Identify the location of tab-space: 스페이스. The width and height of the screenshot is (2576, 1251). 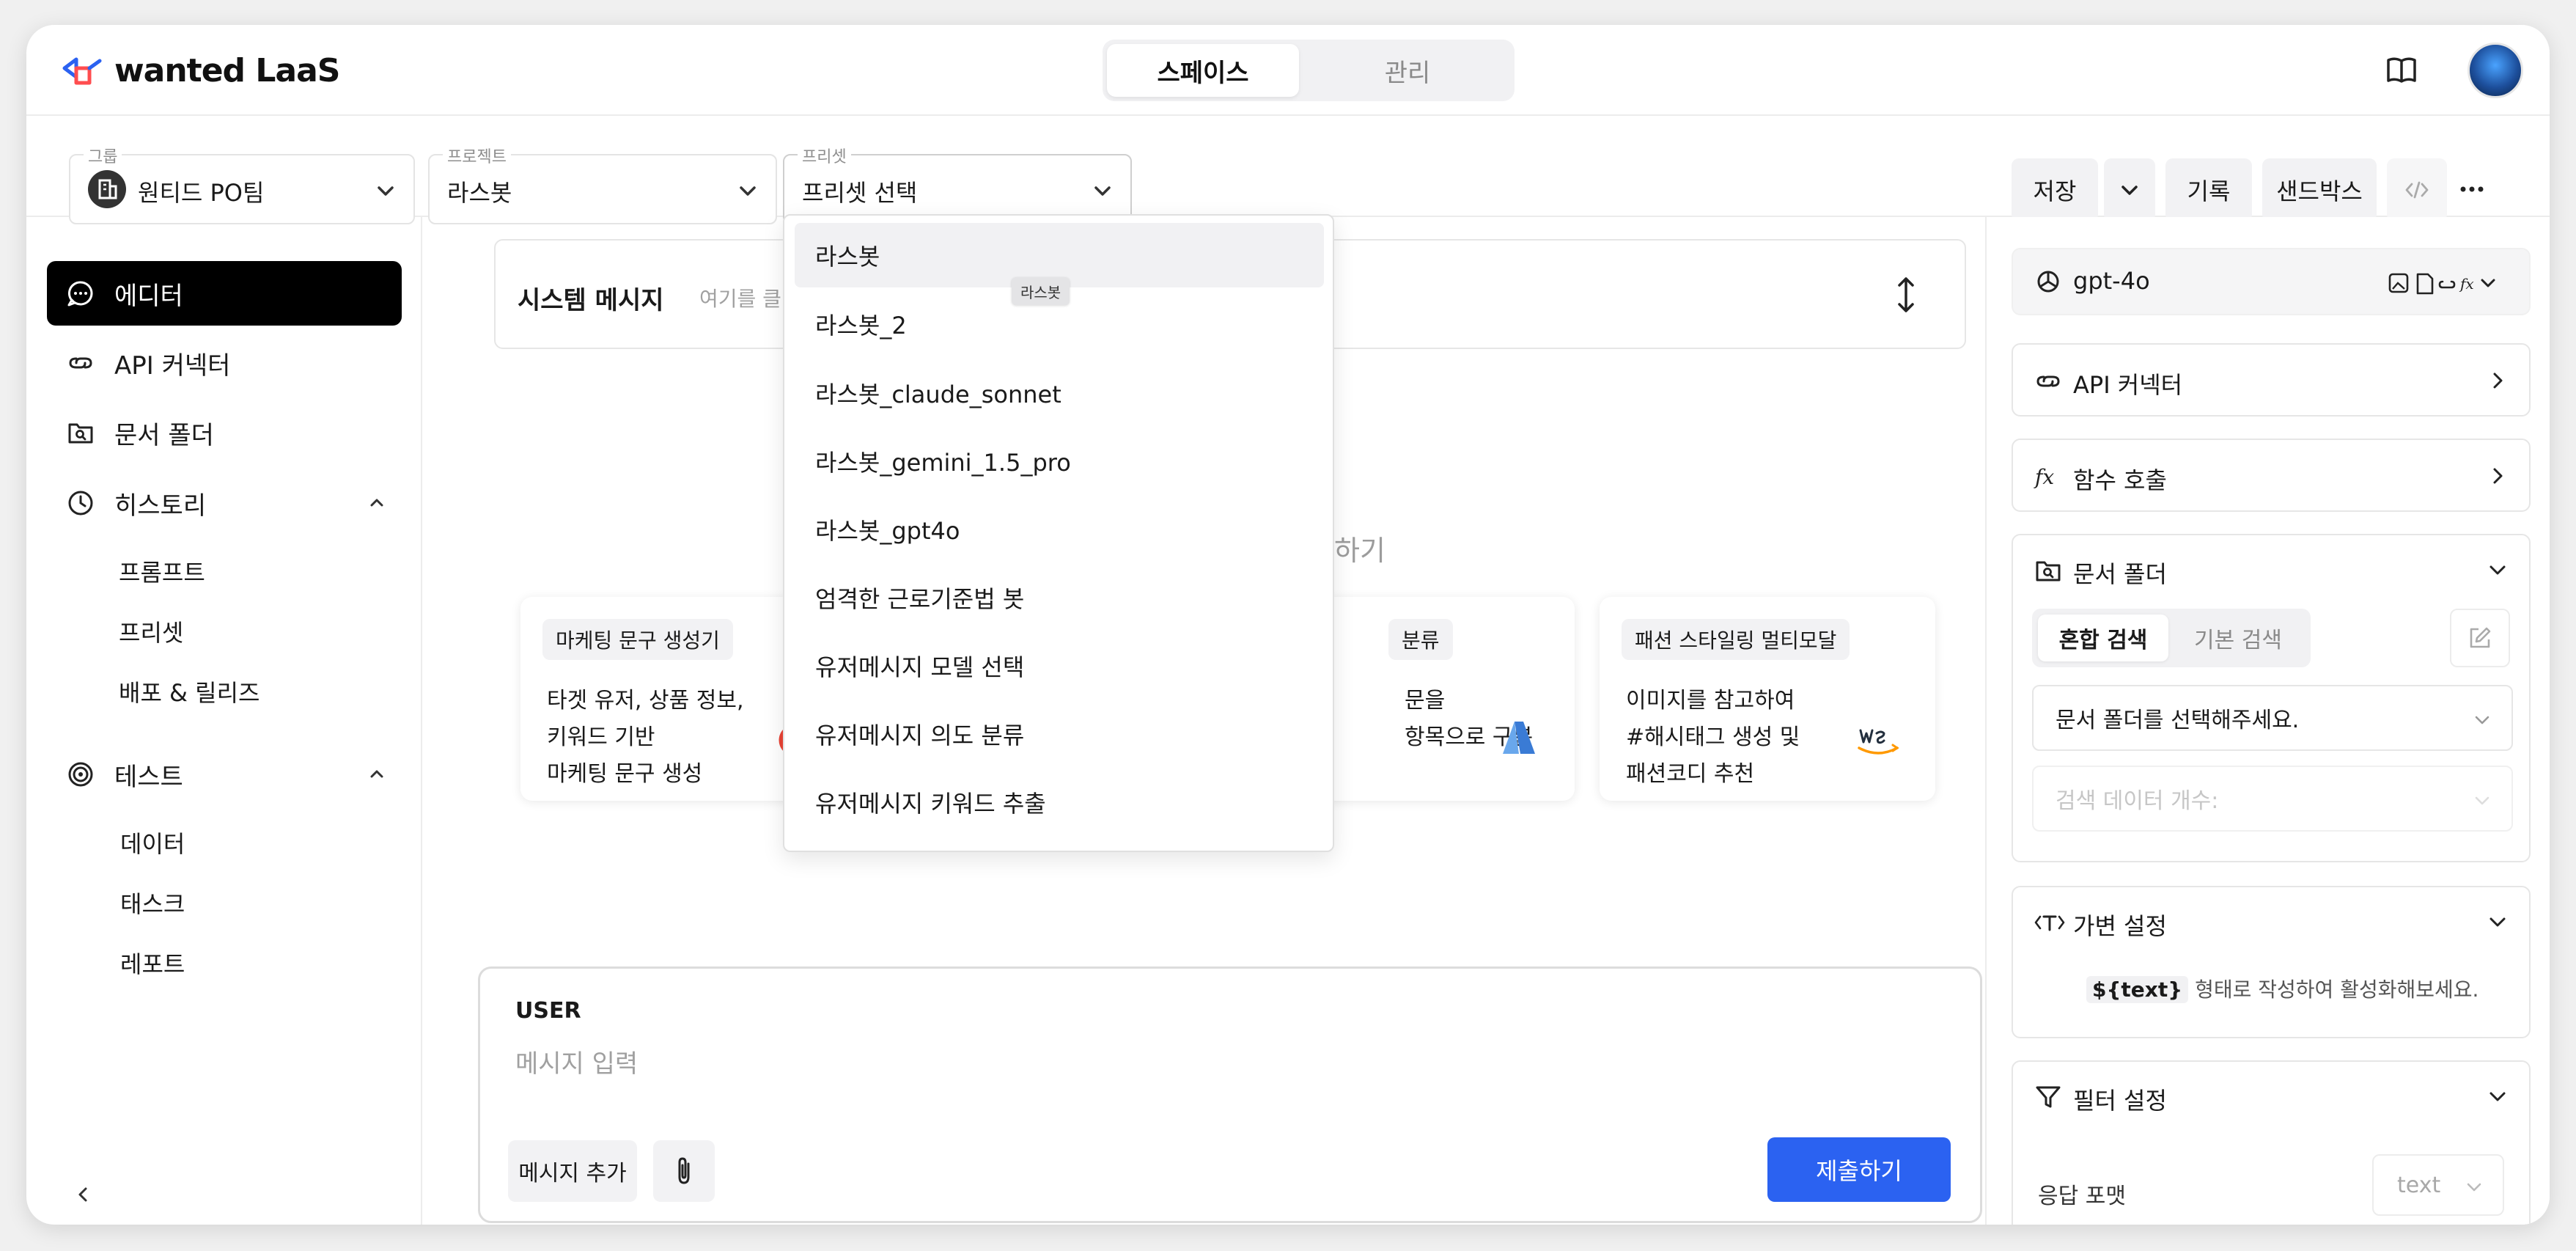
(1203, 71).